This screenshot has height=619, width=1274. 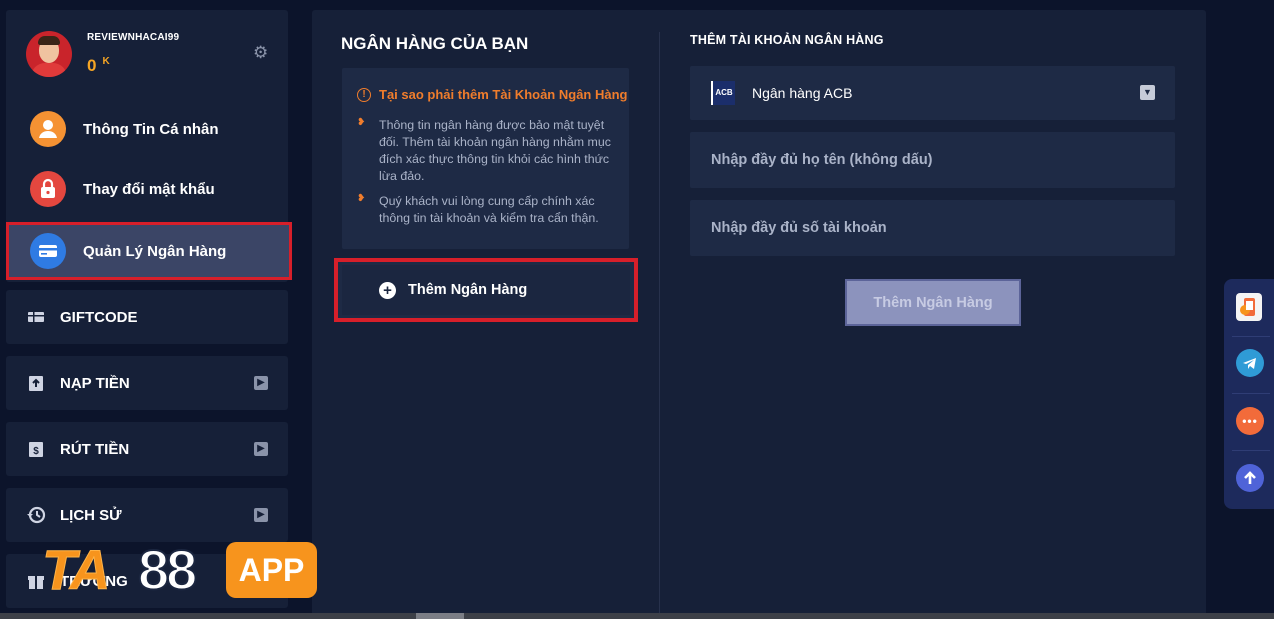 I want to click on brand-watermark: TA 88 APP, so click(x=180, y=569).